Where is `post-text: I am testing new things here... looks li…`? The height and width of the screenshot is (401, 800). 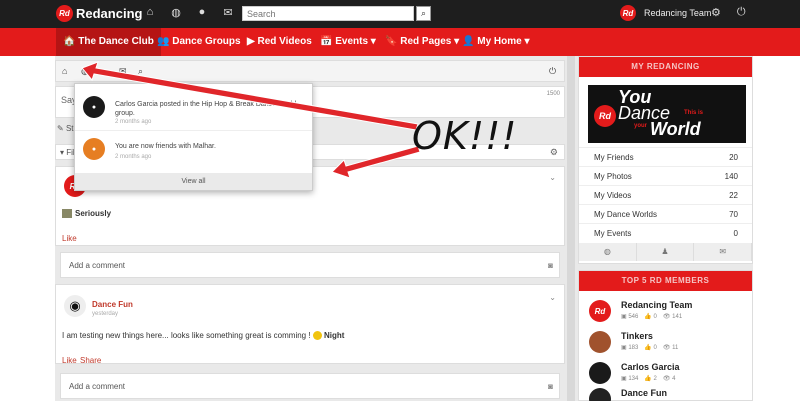
post-text: I am testing new things here... looks li… is located at coordinates (186, 335).